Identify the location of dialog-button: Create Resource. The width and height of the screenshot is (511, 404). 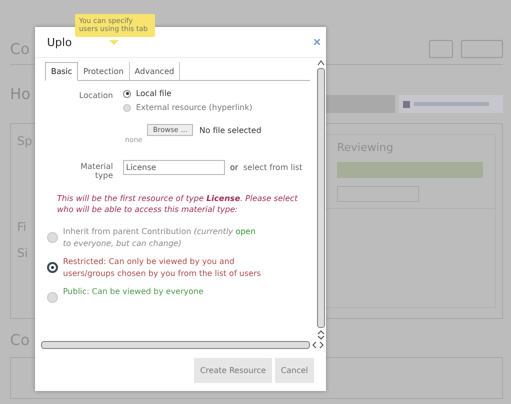
(233, 370).